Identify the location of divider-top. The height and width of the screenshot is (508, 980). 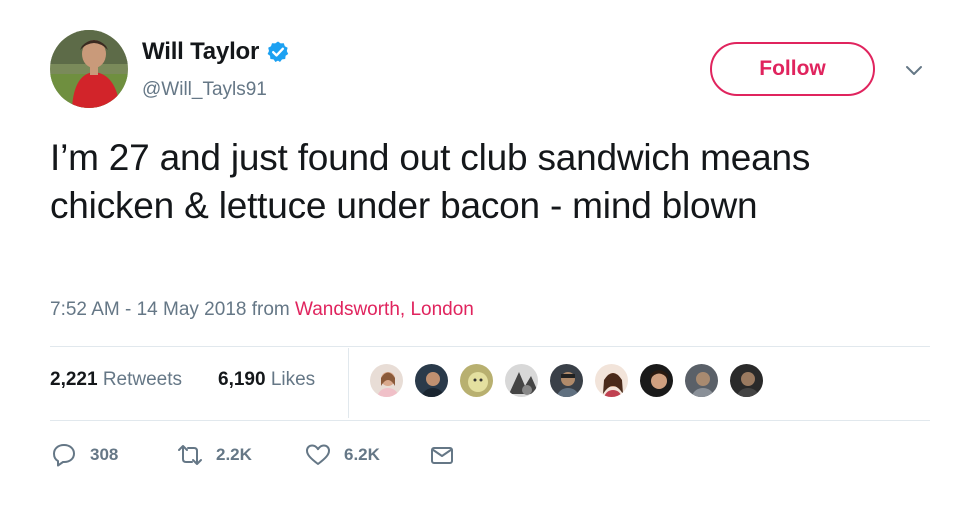
(490, 346).